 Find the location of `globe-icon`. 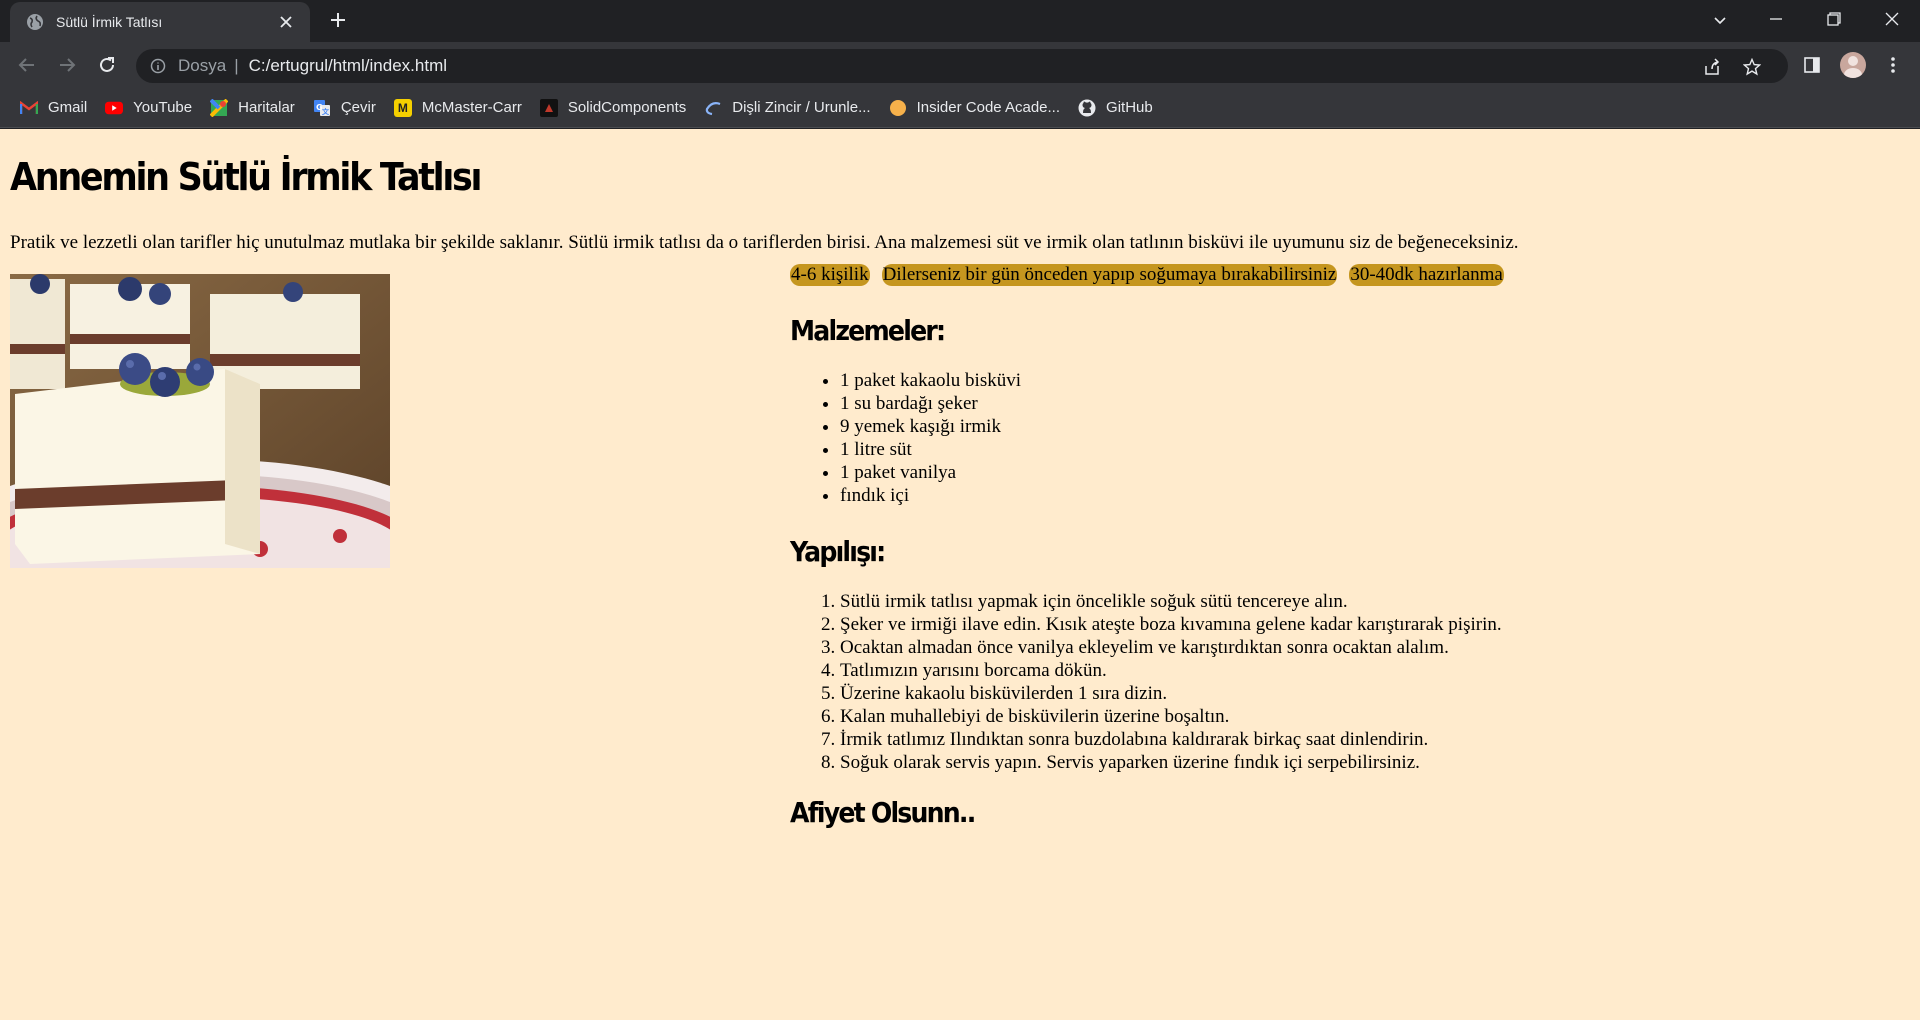

globe-icon is located at coordinates (35, 22).